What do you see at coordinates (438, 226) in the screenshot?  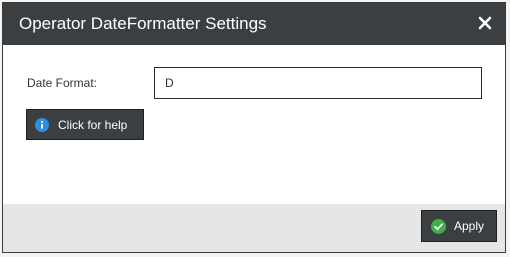 I see `check-circle-icon` at bounding box center [438, 226].